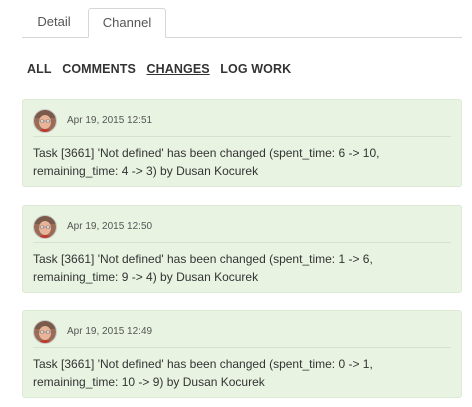  Describe the element at coordinates (39, 69) in the screenshot. I see `filter-all: ALL` at that location.